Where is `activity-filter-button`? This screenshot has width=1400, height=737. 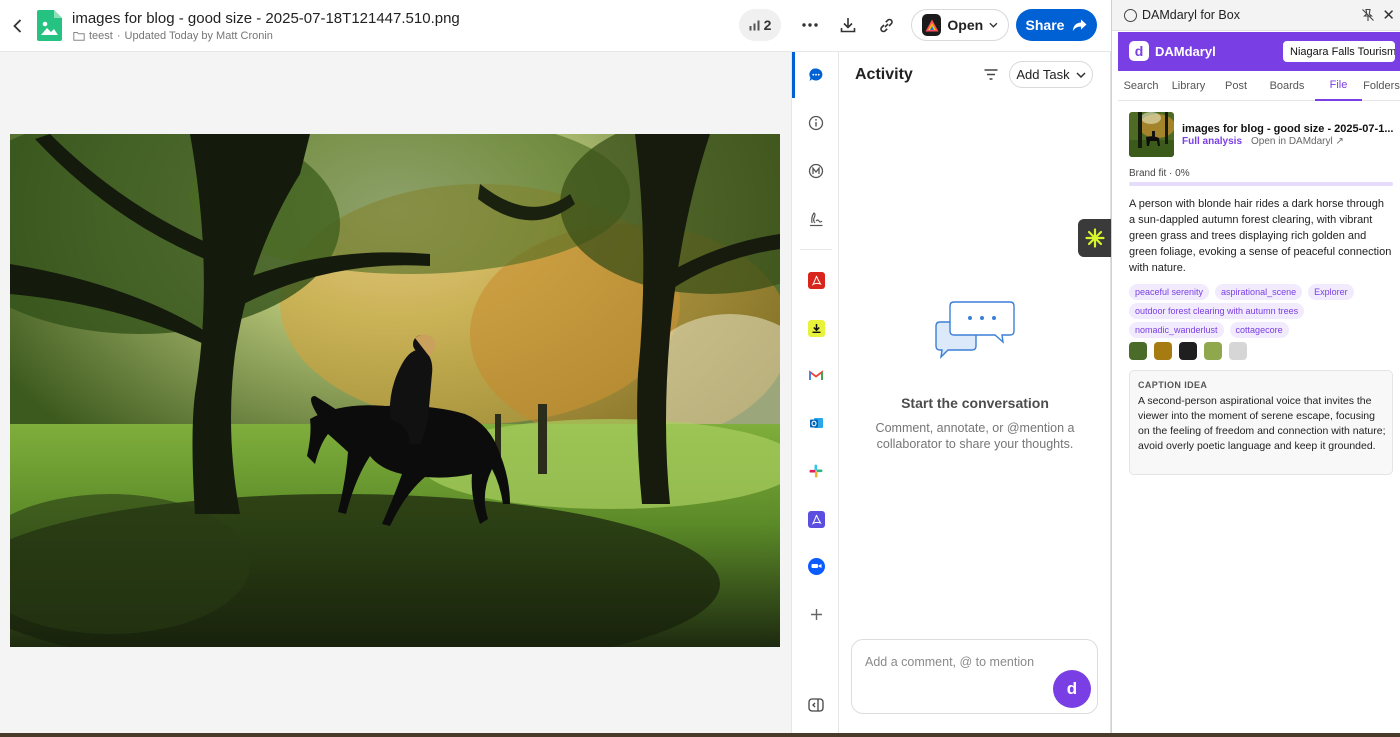 activity-filter-button is located at coordinates (991, 74).